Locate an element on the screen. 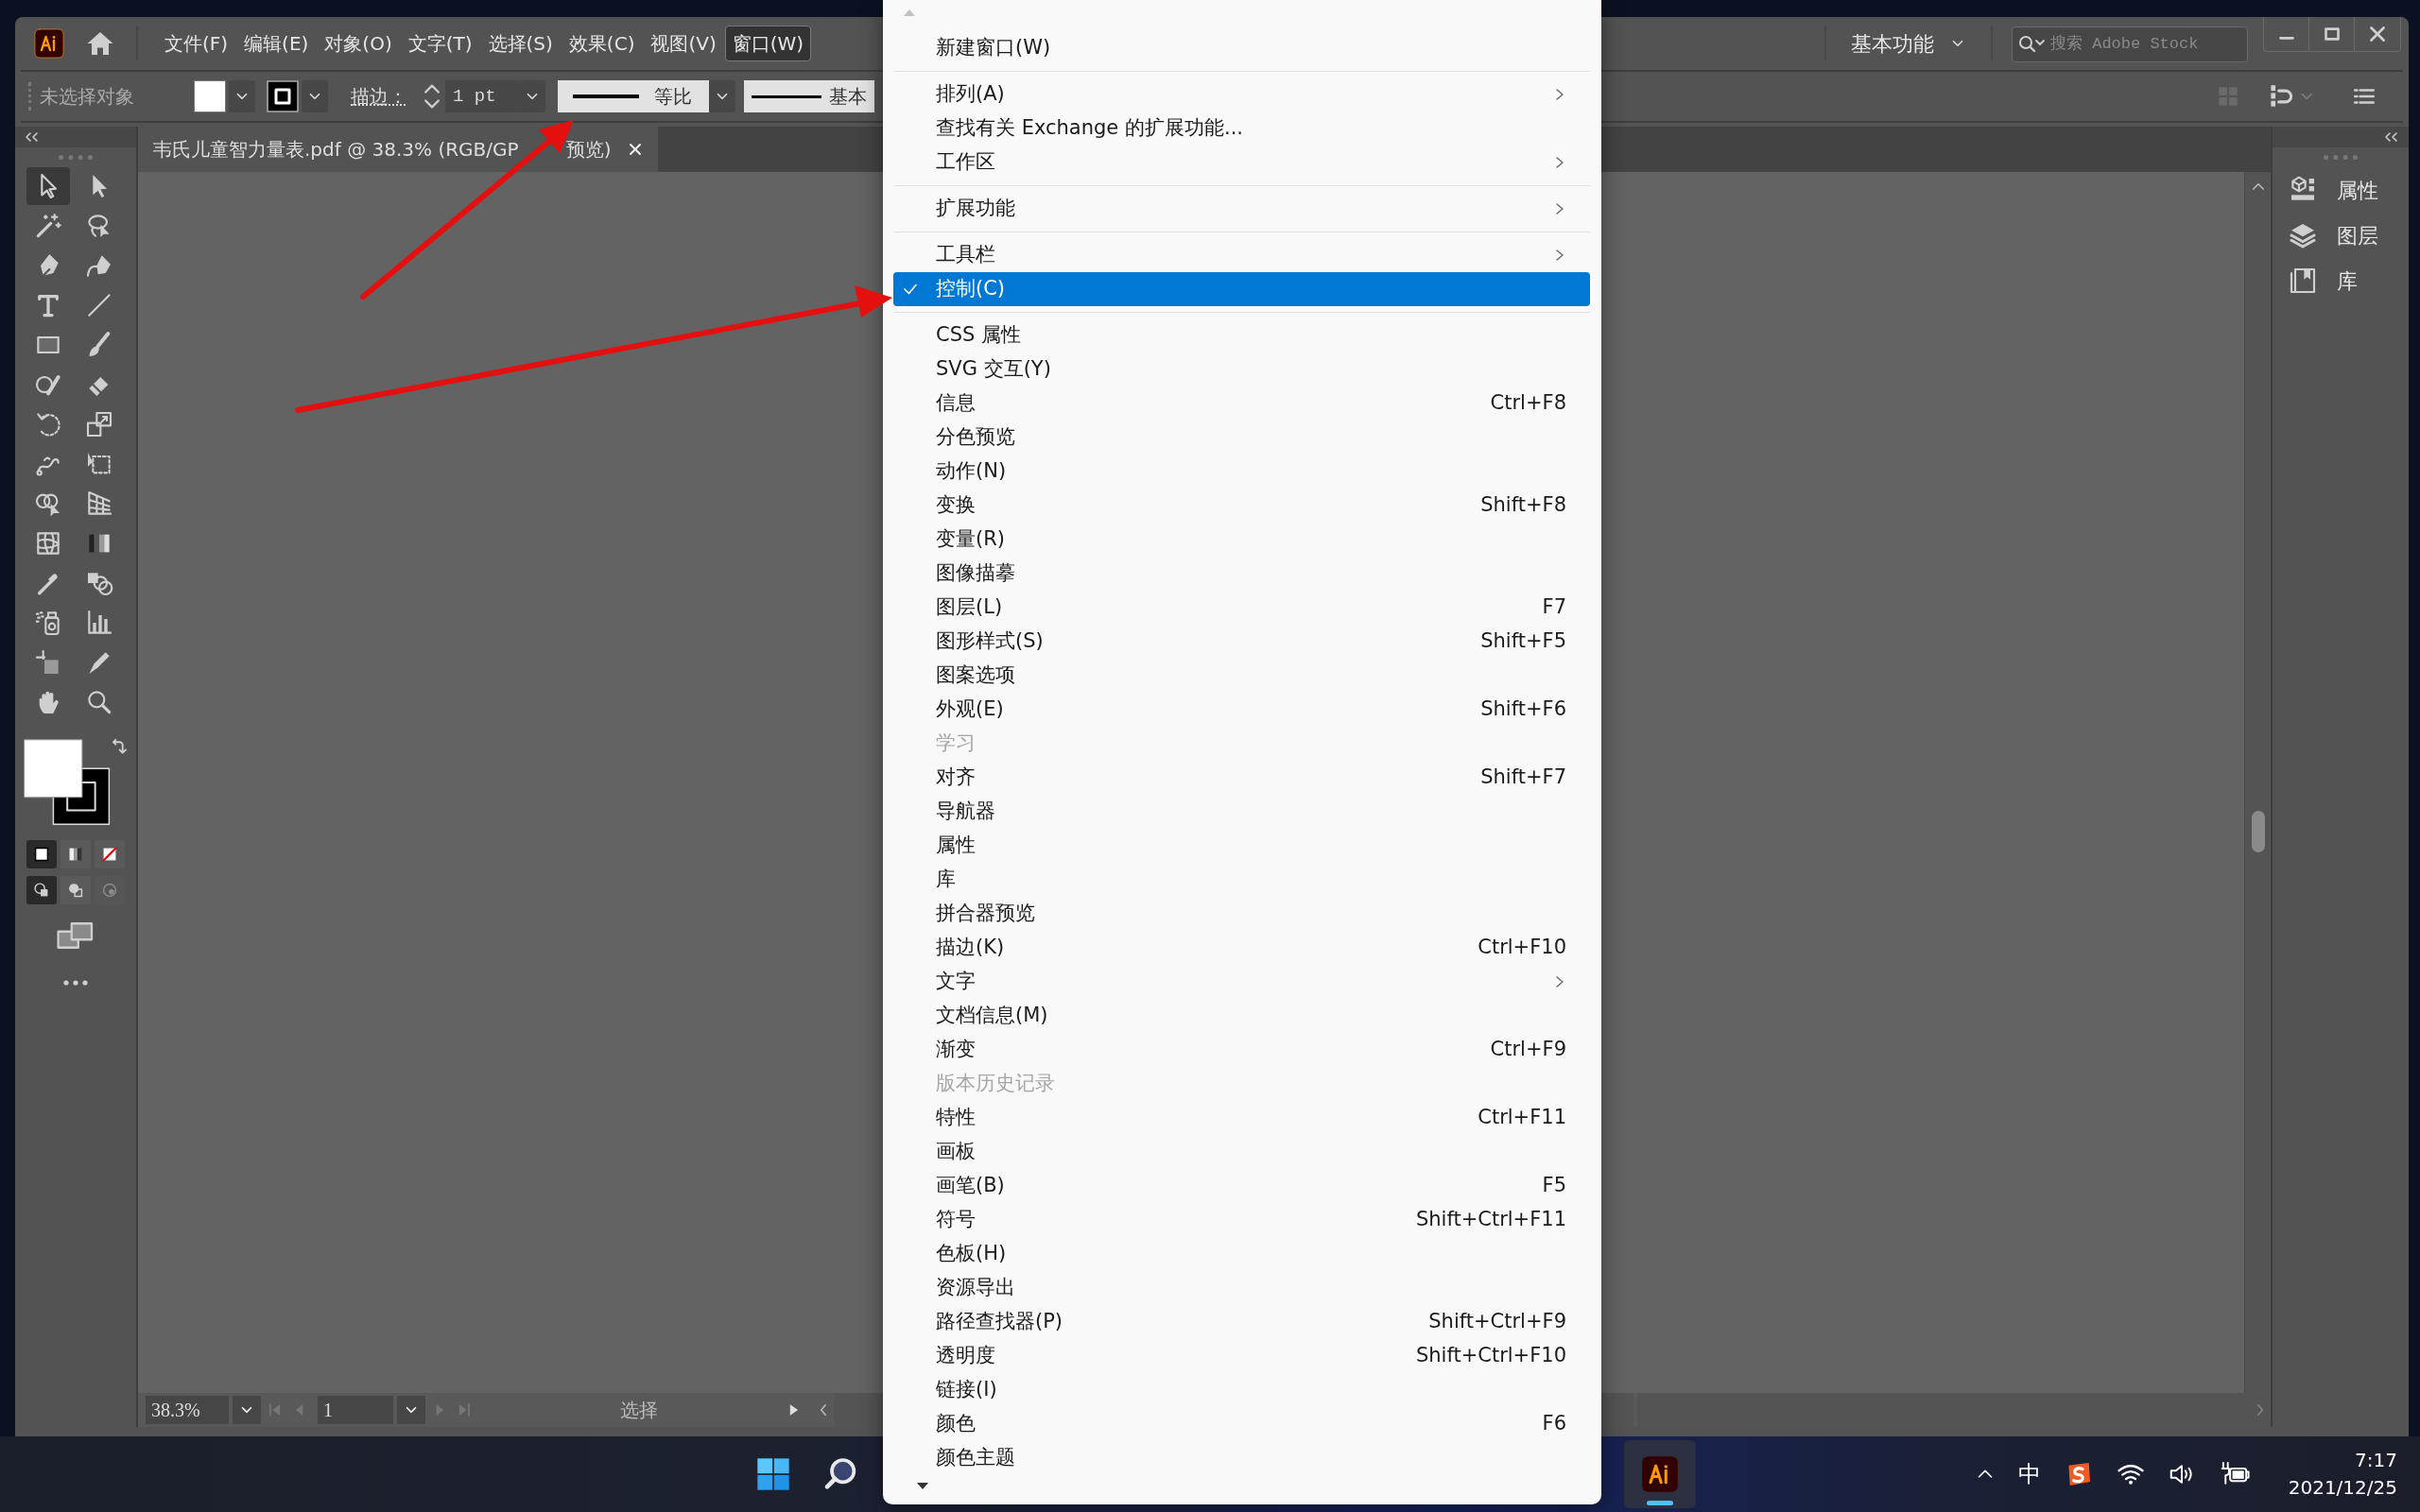  stroke-swatch is located at coordinates (283, 96).